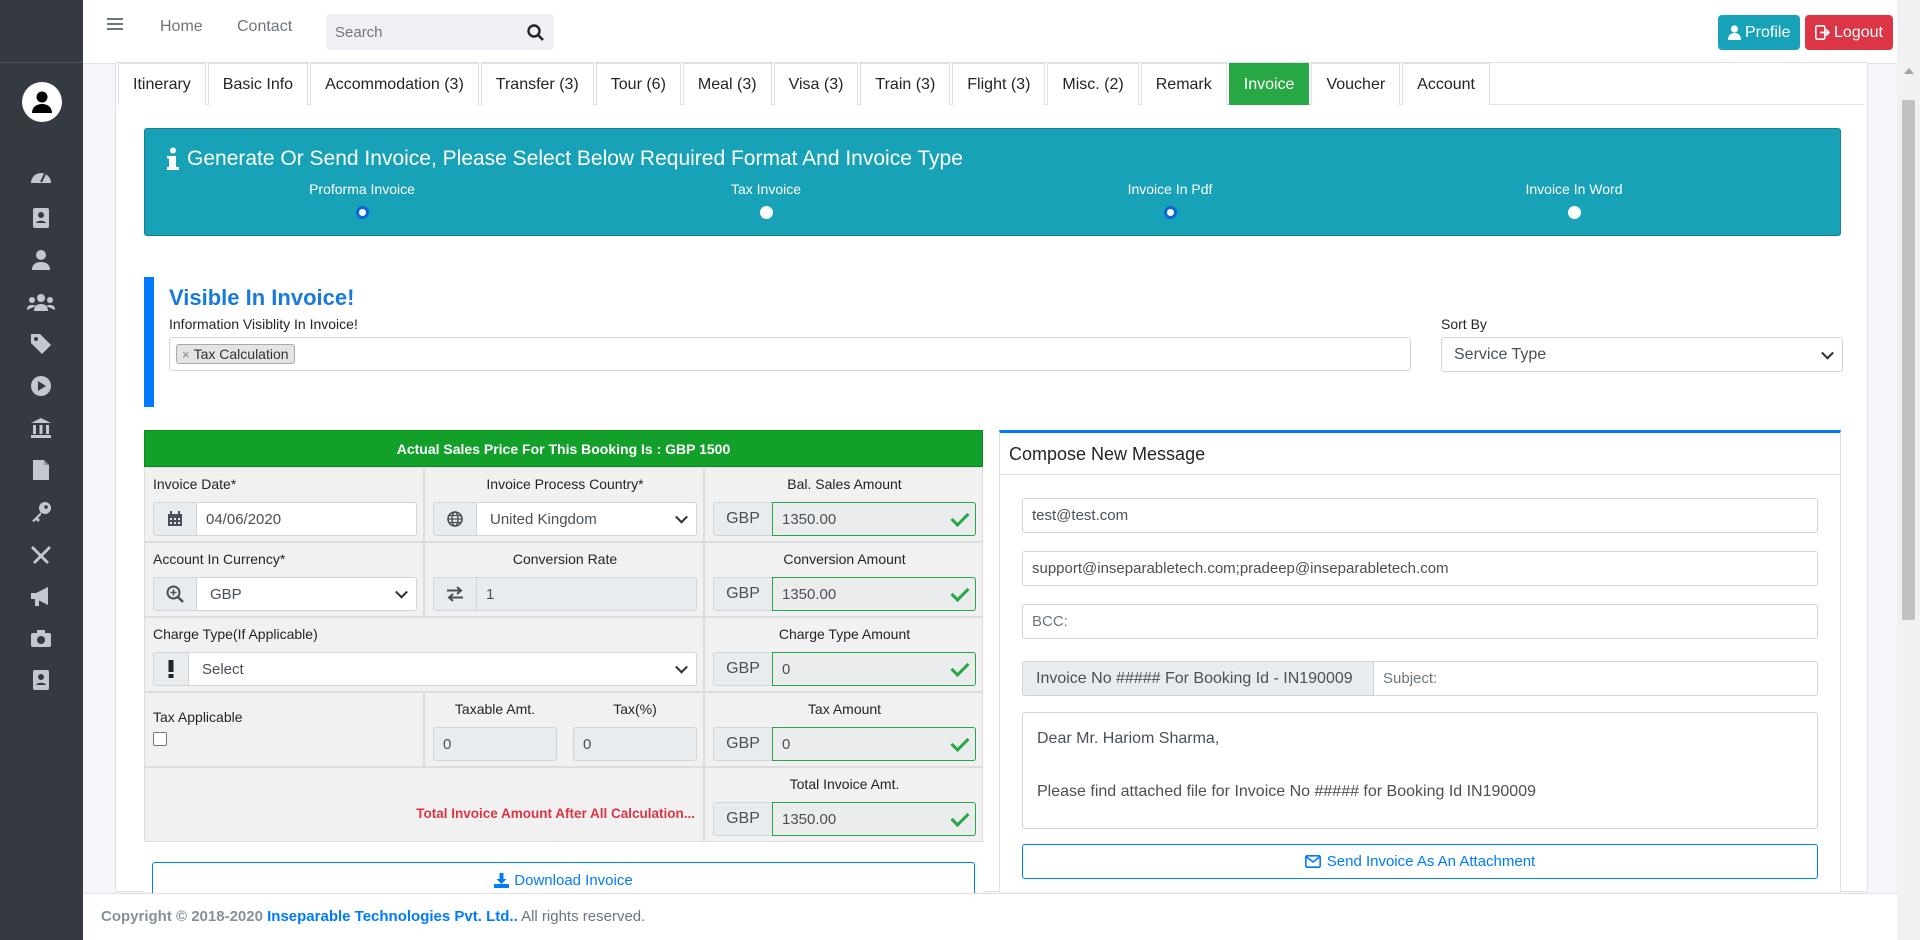  Describe the element at coordinates (1858, 32) in the screenshot. I see `logout-label: Logout` at that location.